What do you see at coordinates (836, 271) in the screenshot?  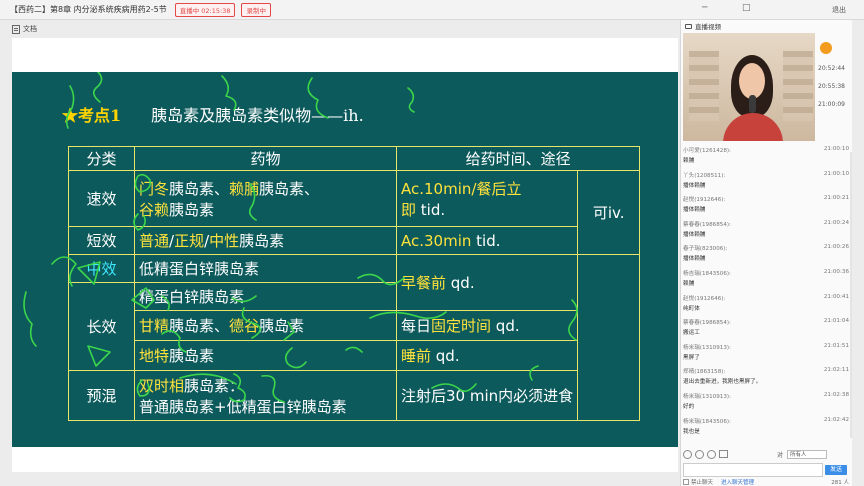 I see `chat-time: 21:00:36` at bounding box center [836, 271].